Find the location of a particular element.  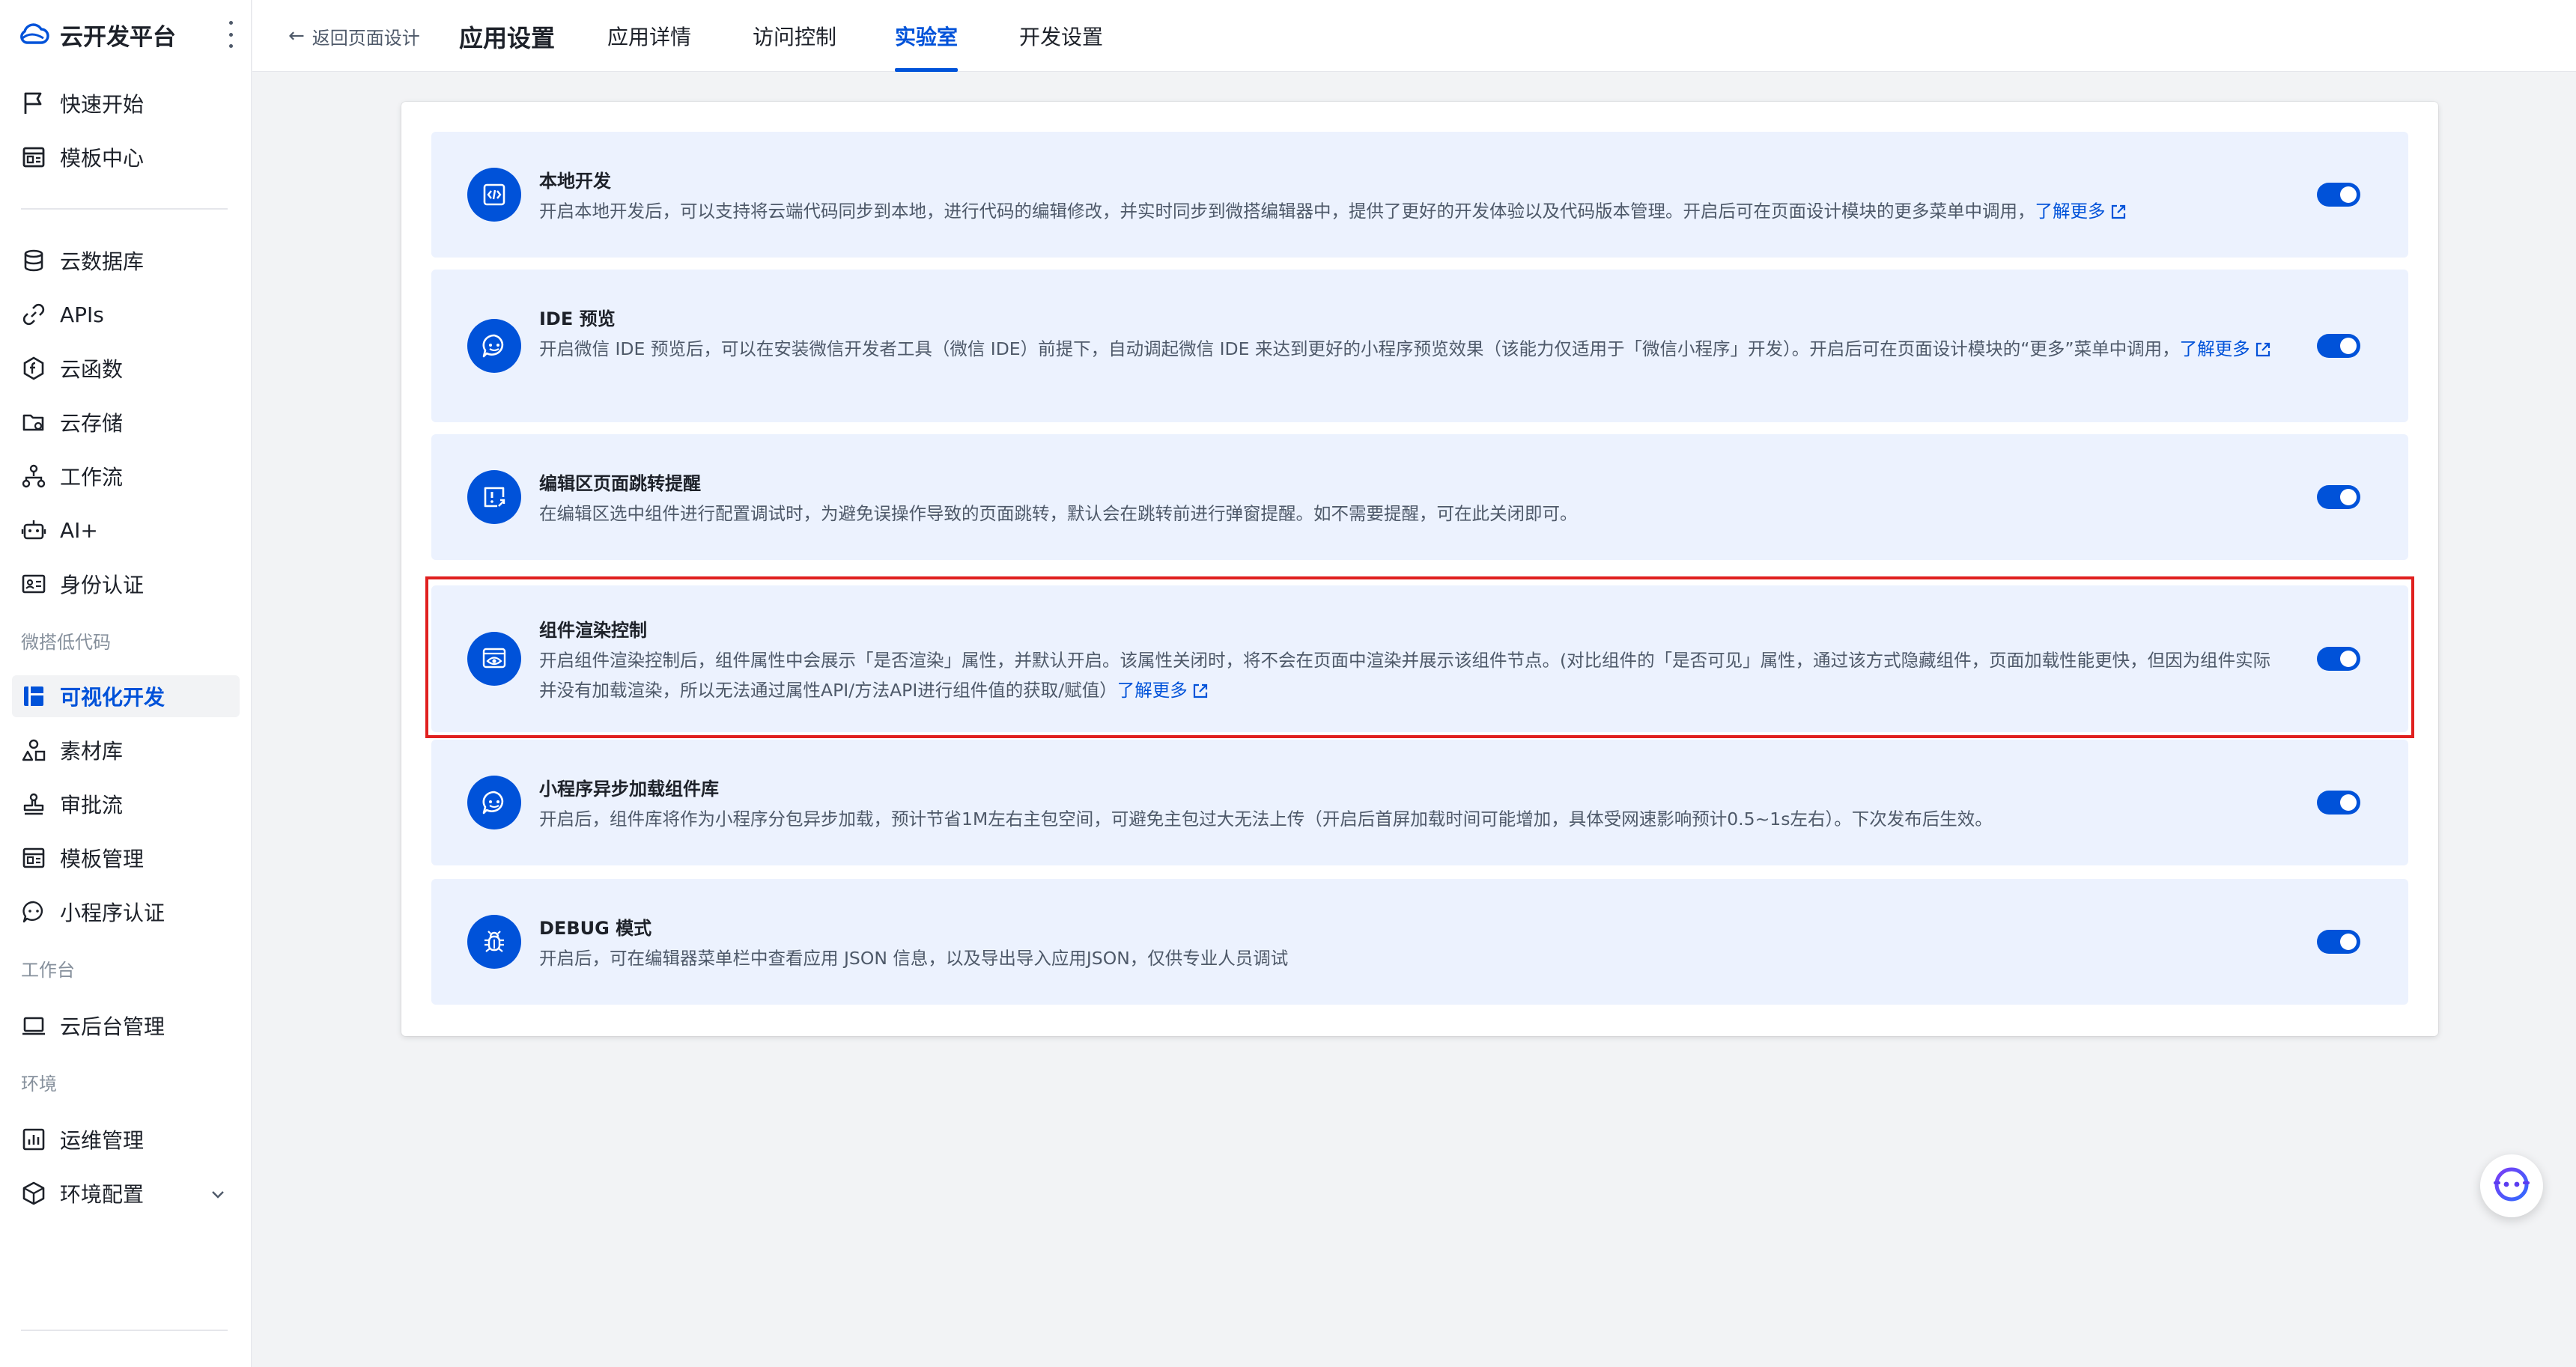

assistant-bot-icon is located at coordinates (2511, 1186).